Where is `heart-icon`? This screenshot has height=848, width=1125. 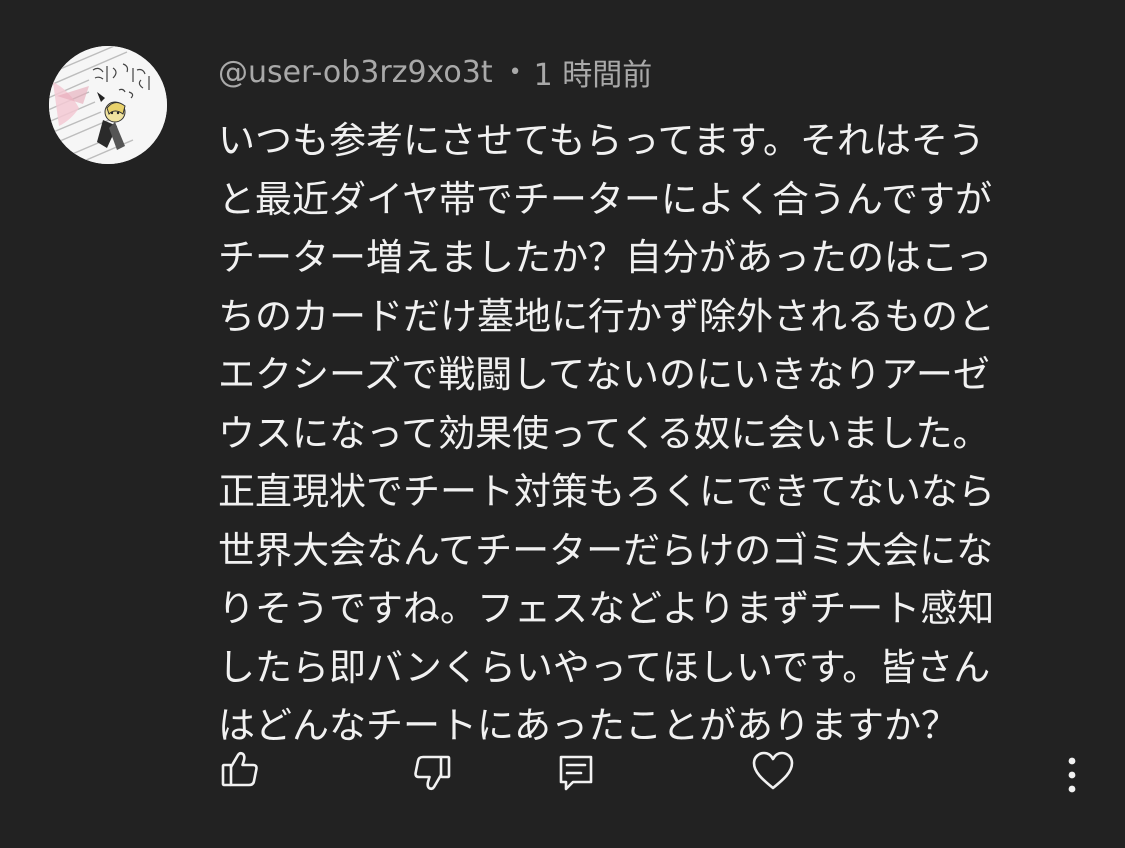 heart-icon is located at coordinates (773, 771).